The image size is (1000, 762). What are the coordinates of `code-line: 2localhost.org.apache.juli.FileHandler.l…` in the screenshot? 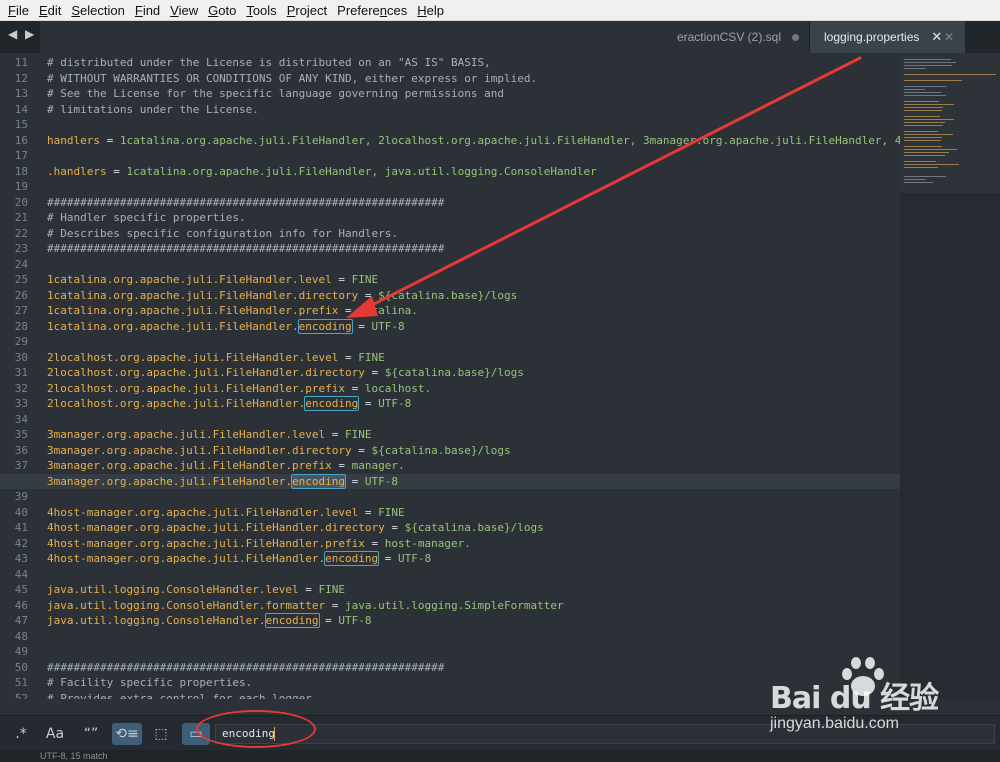 It's located at (216, 358).